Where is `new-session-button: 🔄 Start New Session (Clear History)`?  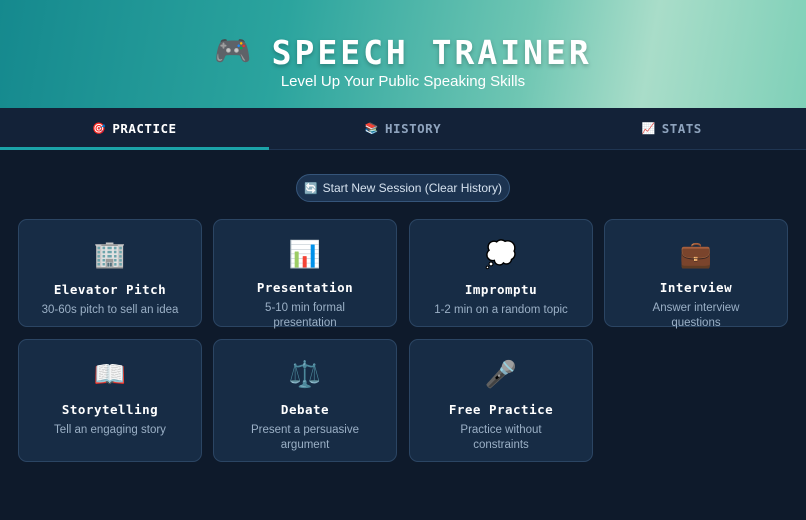
new-session-button: 🔄 Start New Session (Clear History) is located at coordinates (403, 188).